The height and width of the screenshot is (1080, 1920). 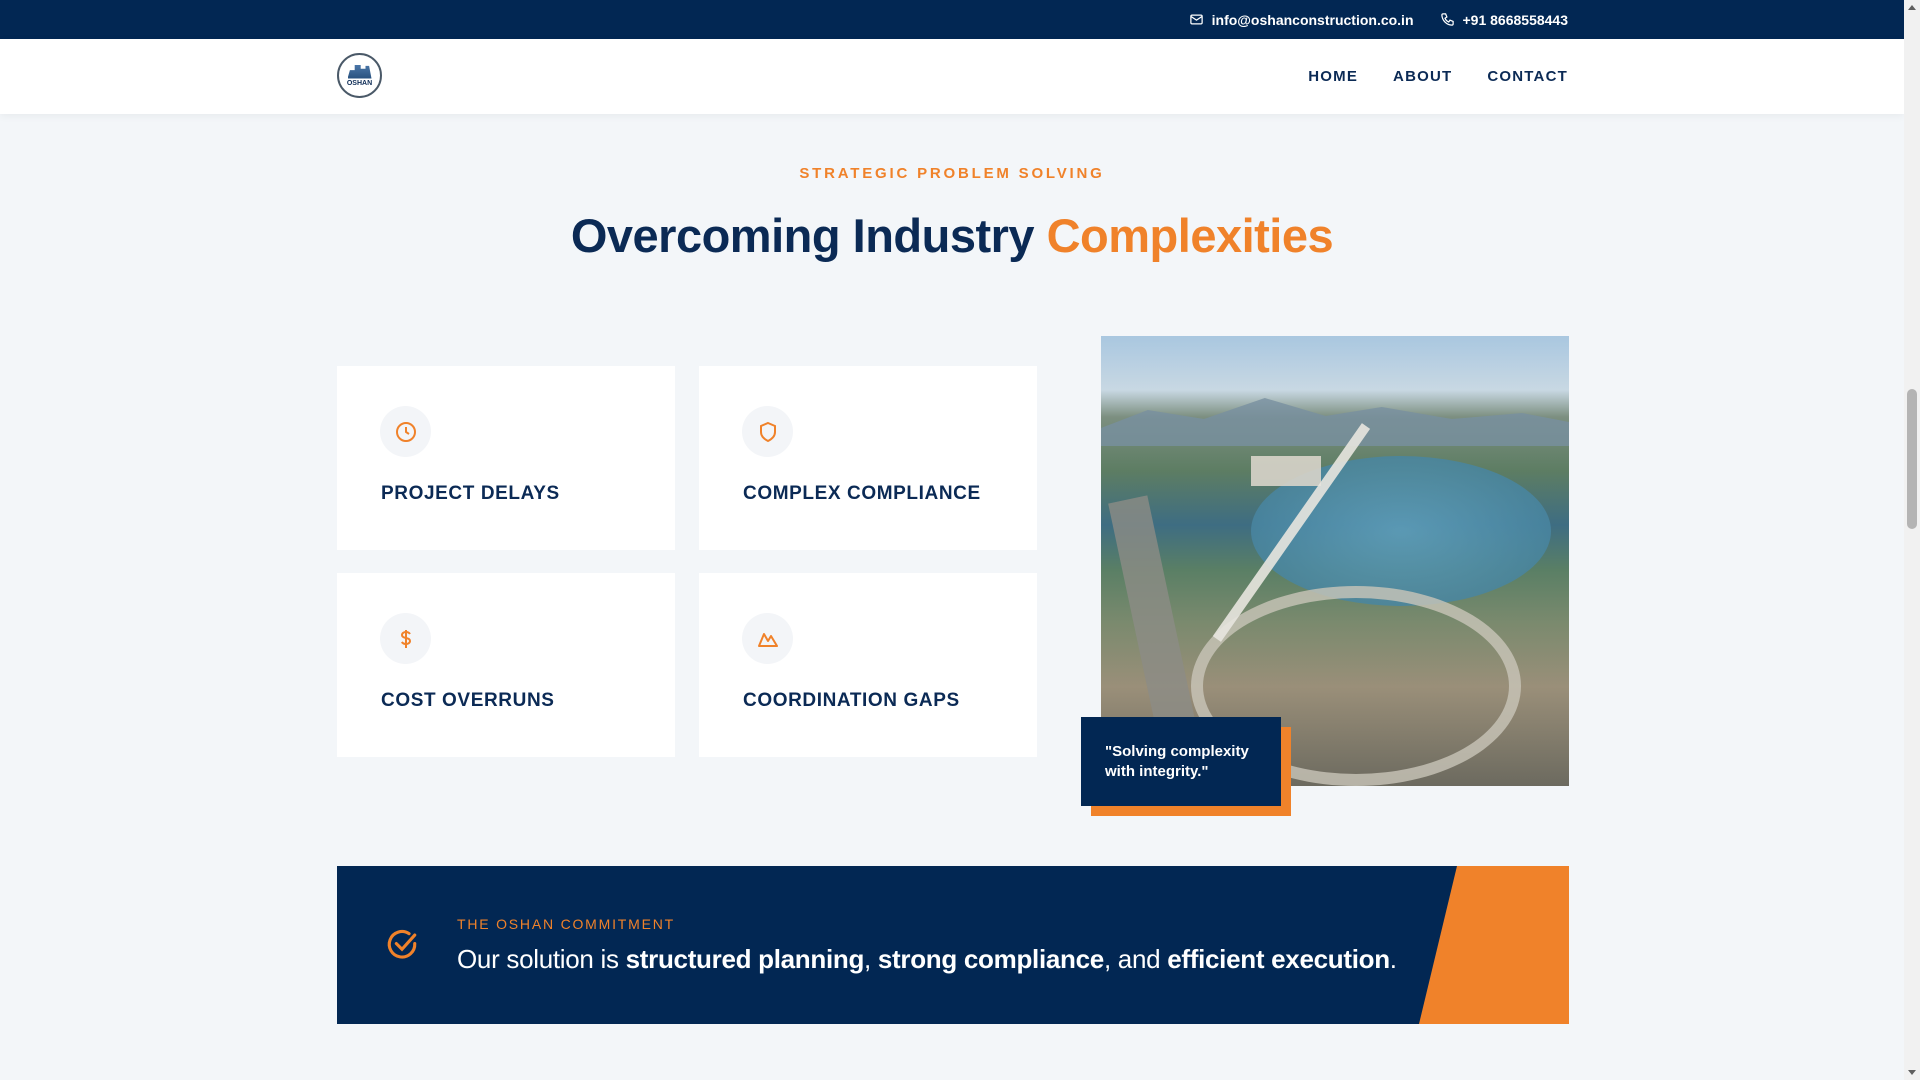 What do you see at coordinates (745, 959) in the screenshot?
I see `msg-bold: structured planning` at bounding box center [745, 959].